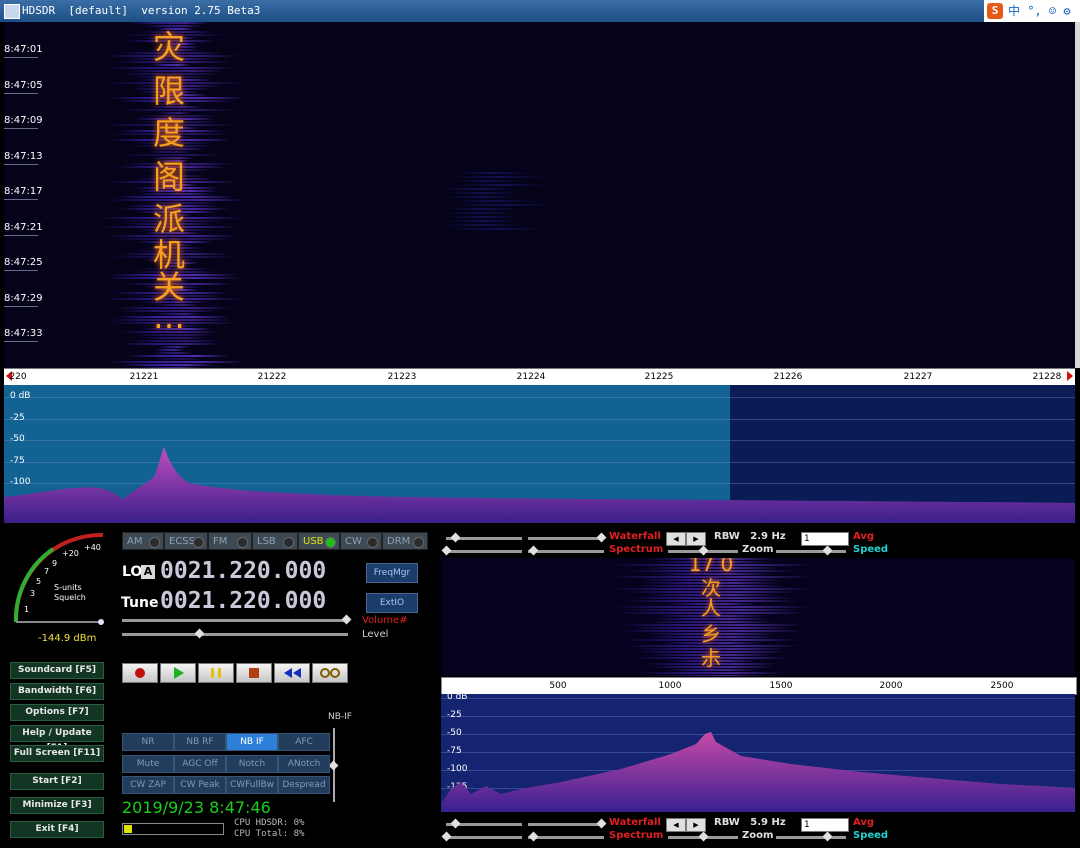 The height and width of the screenshot is (848, 1080). Describe the element at coordinates (811, 837) in the screenshot. I see `lower_ctl-speed-slider` at that location.